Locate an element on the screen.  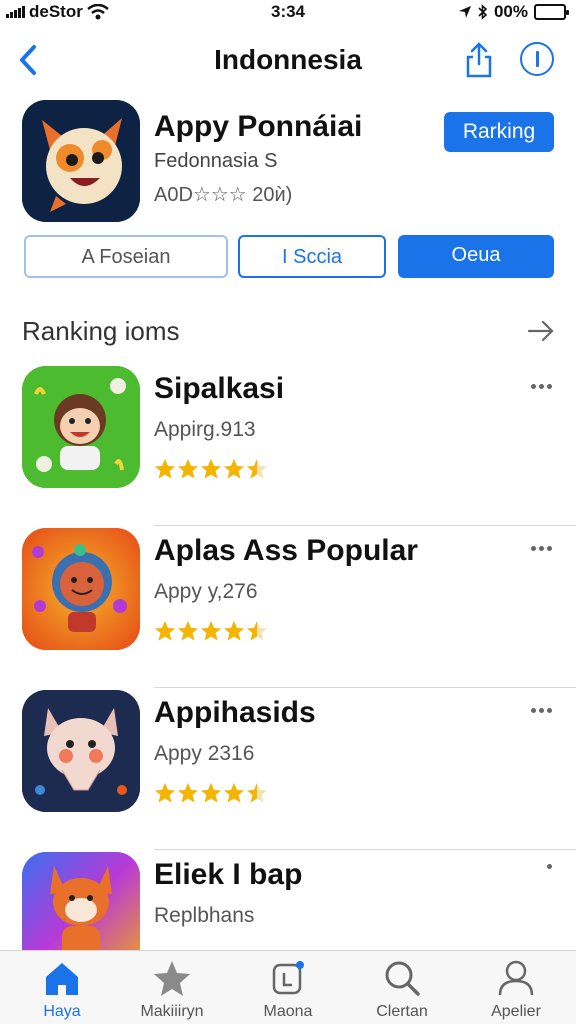
astronaut-icon is located at coordinates (81, 589).